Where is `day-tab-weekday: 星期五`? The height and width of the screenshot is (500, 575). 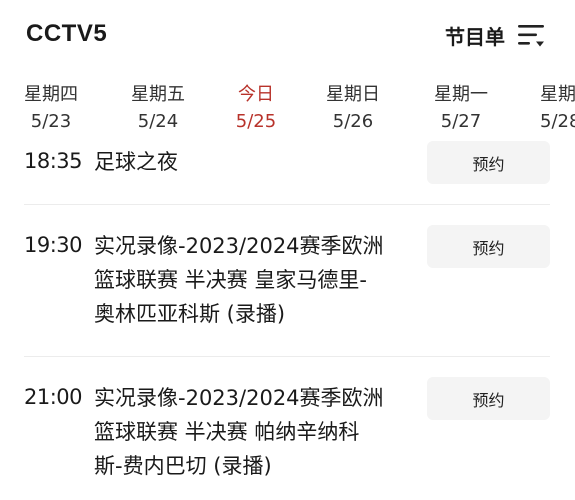 day-tab-weekday: 星期五 is located at coordinates (158, 94).